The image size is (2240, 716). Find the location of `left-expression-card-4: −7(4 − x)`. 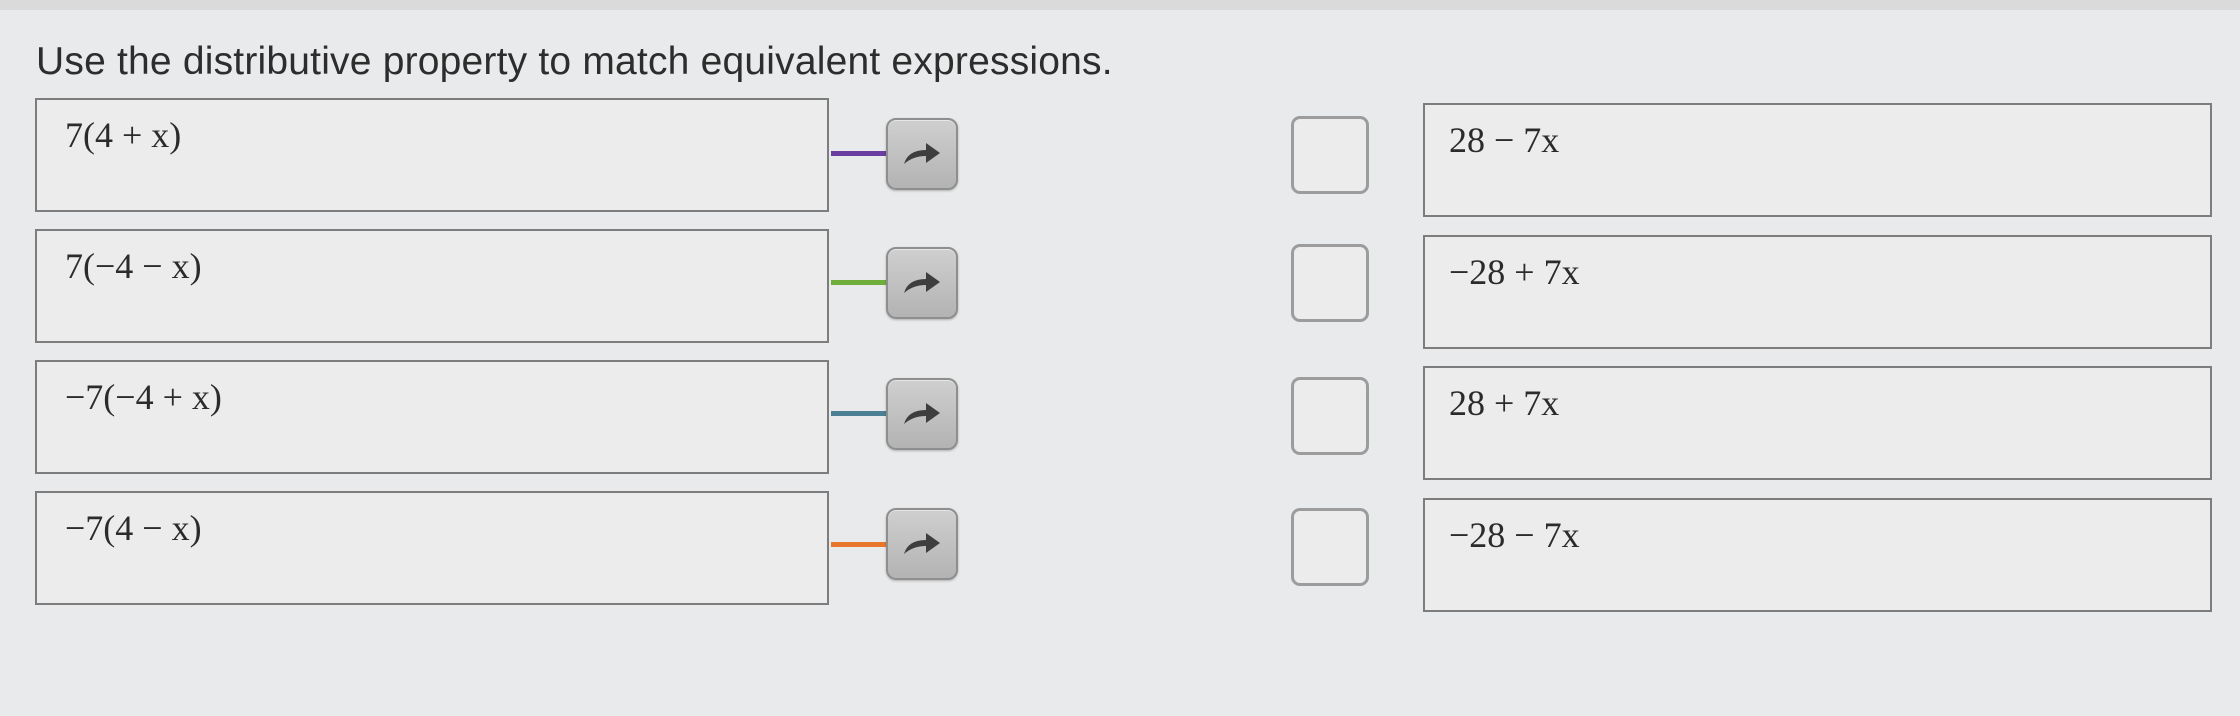

left-expression-card-4: −7(4 − x) is located at coordinates (432, 548).